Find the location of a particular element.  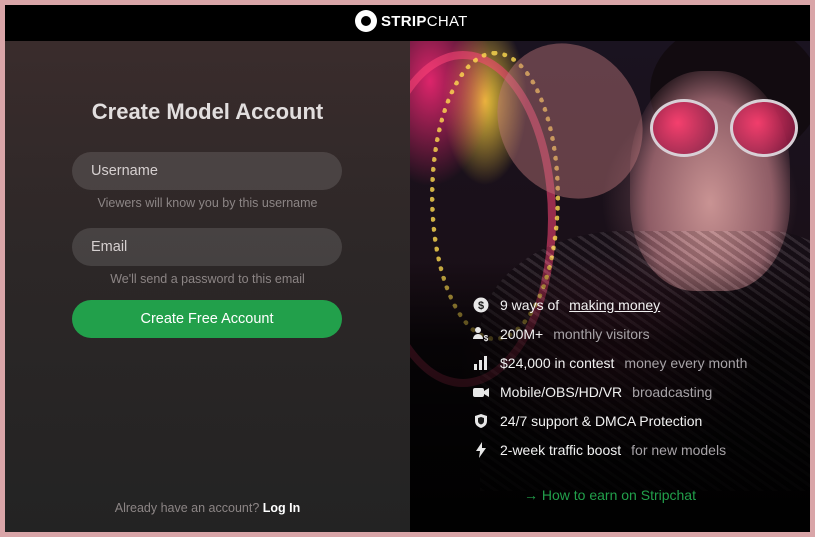

shield-icon is located at coordinates (481, 421).